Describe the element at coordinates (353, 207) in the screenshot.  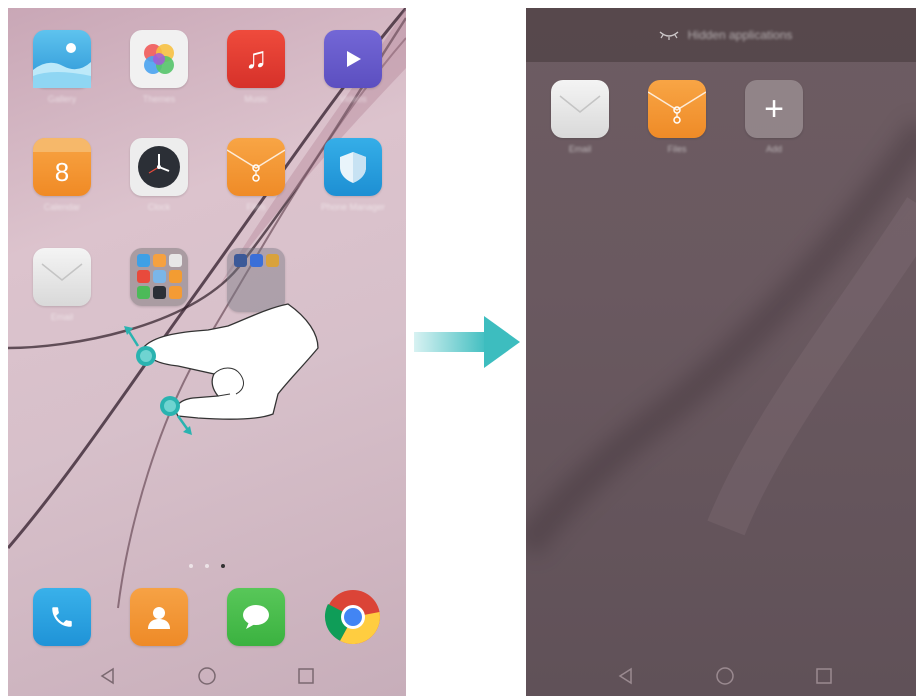
I see `app-label: Phone Manager` at that location.